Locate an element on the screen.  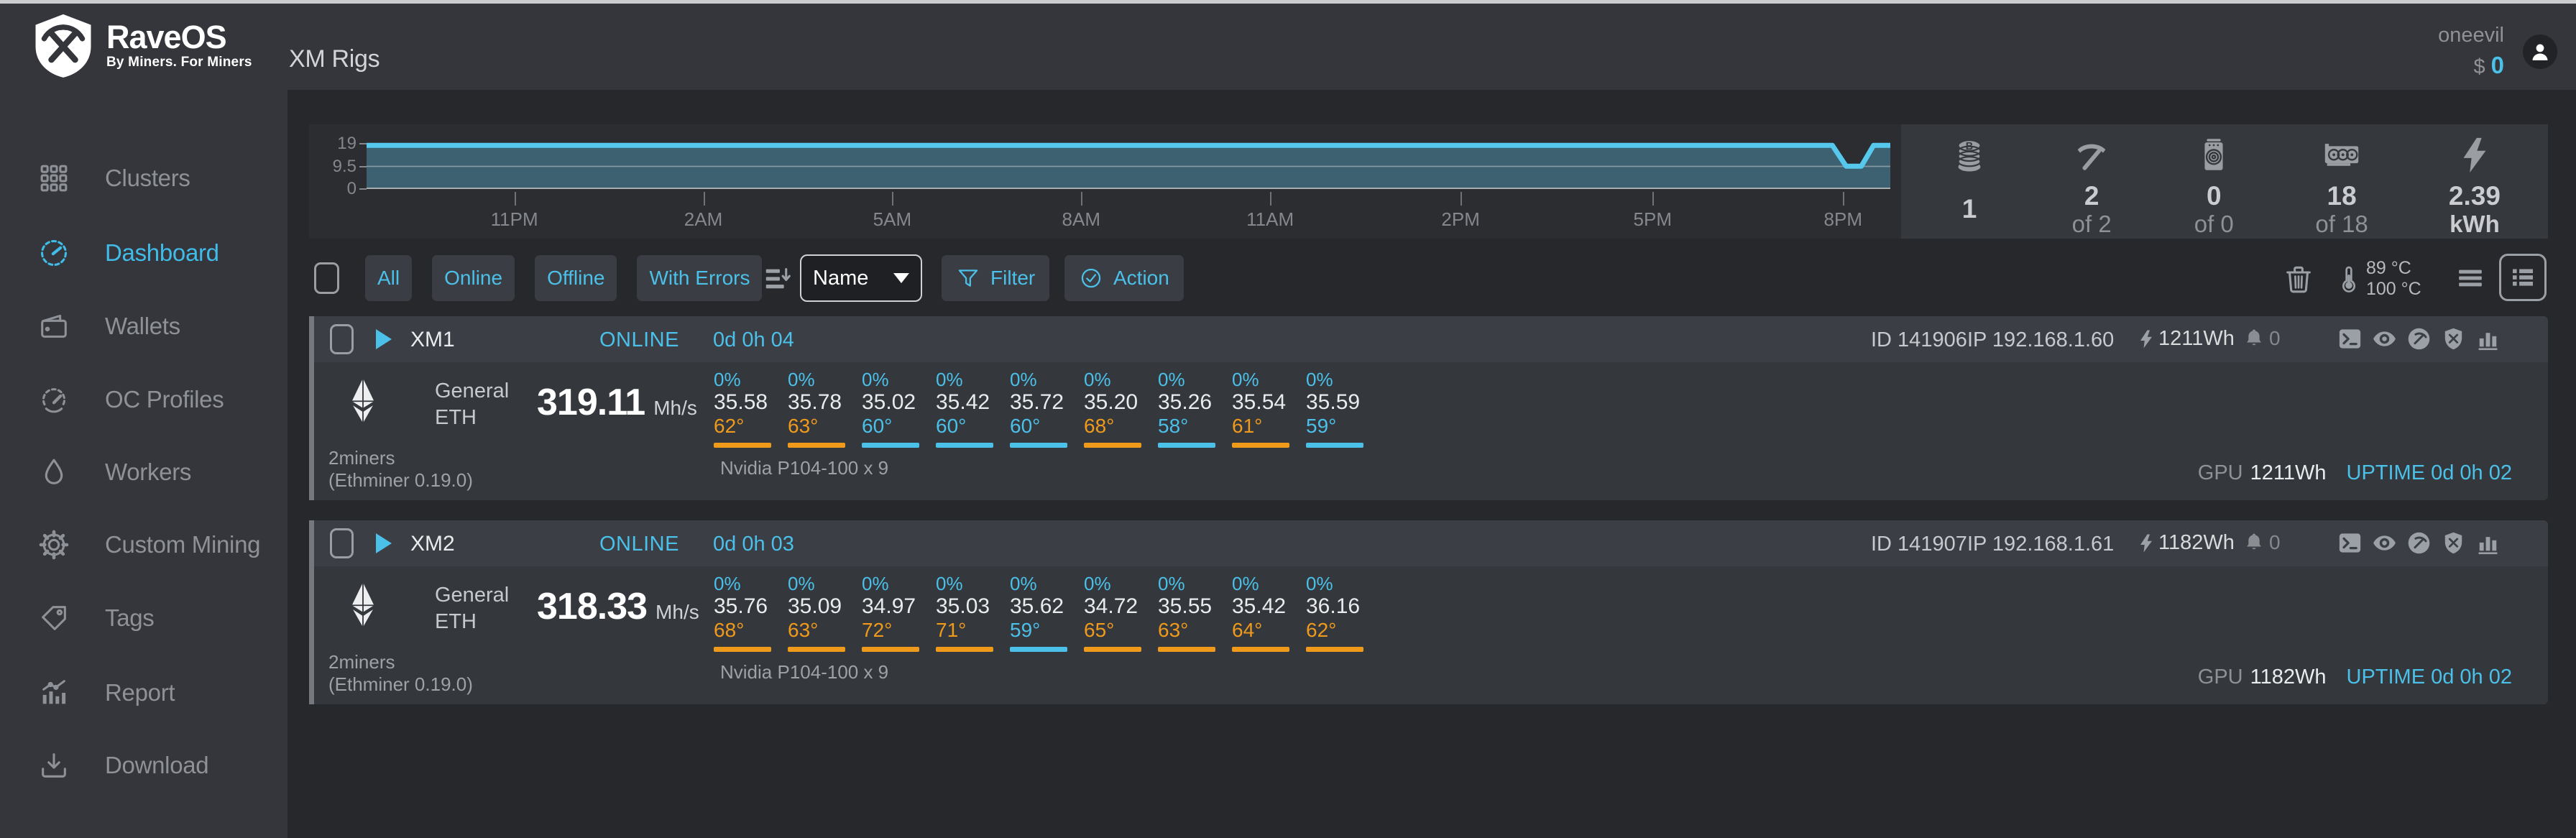
sidebar-item-label: Download is located at coordinates (157, 765).